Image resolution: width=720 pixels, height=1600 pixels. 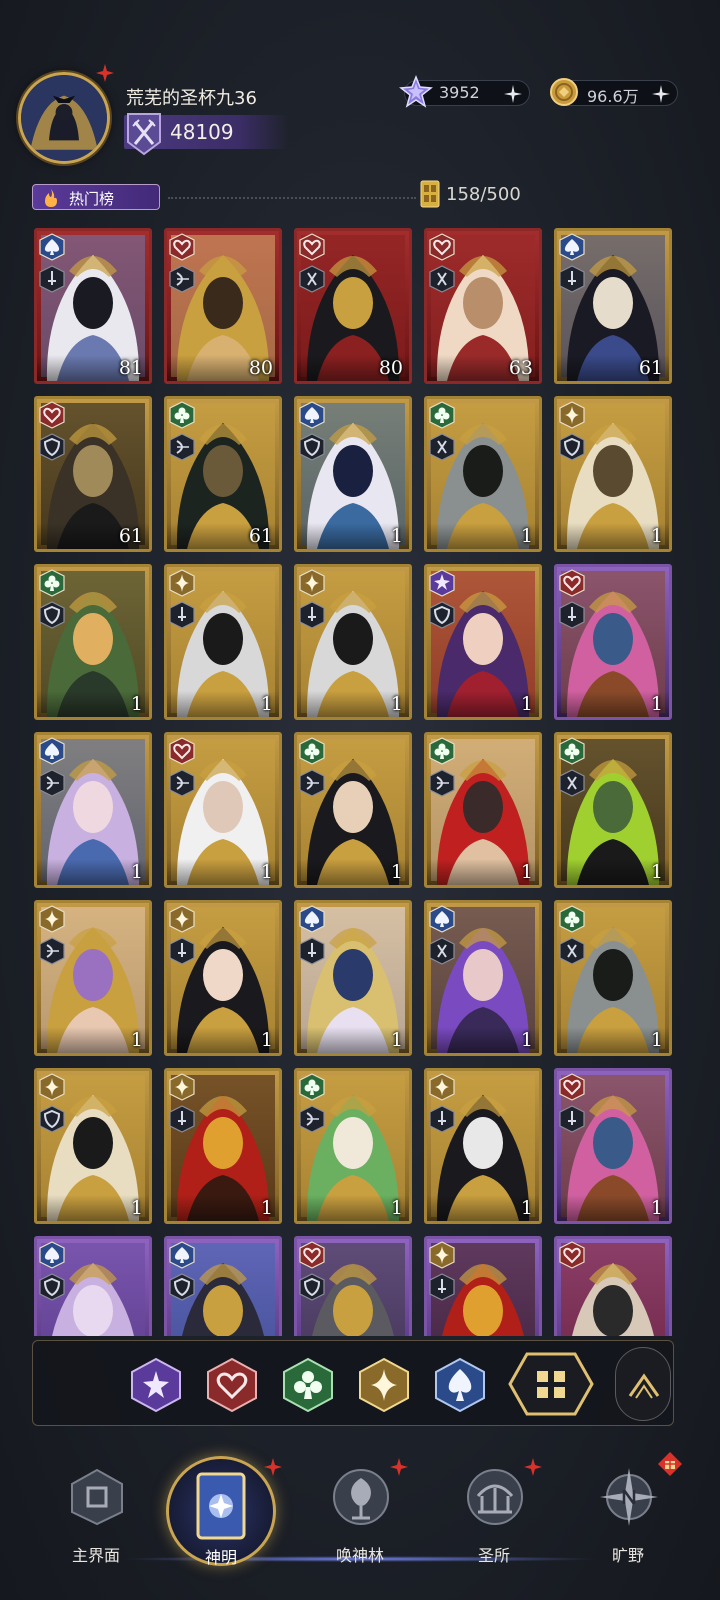 What do you see at coordinates (643, 1384) in the screenshot?
I see `collapse-filter-button` at bounding box center [643, 1384].